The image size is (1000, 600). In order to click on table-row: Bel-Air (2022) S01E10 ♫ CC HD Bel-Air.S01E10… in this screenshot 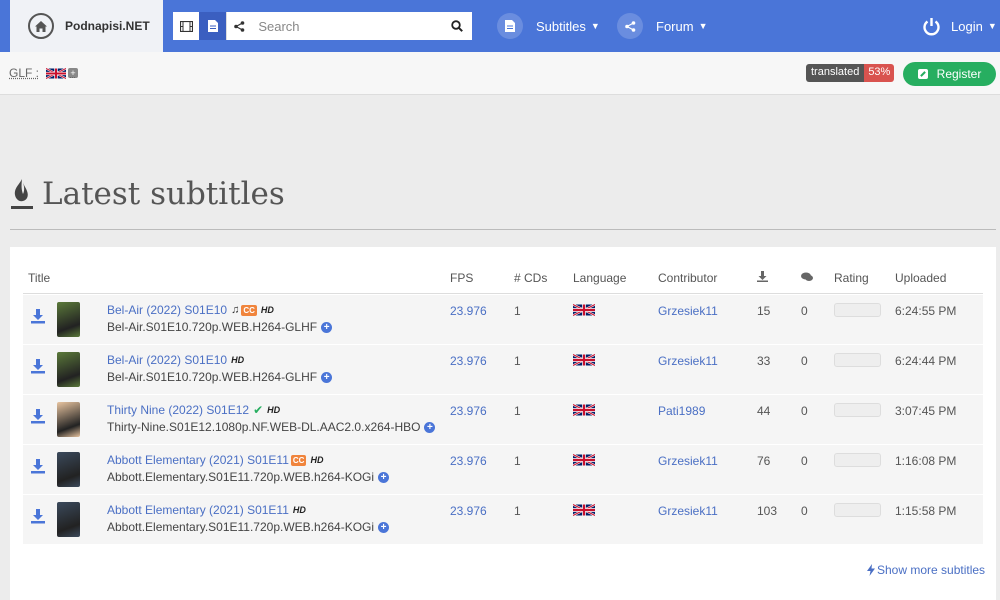, I will do `click(503, 320)`.